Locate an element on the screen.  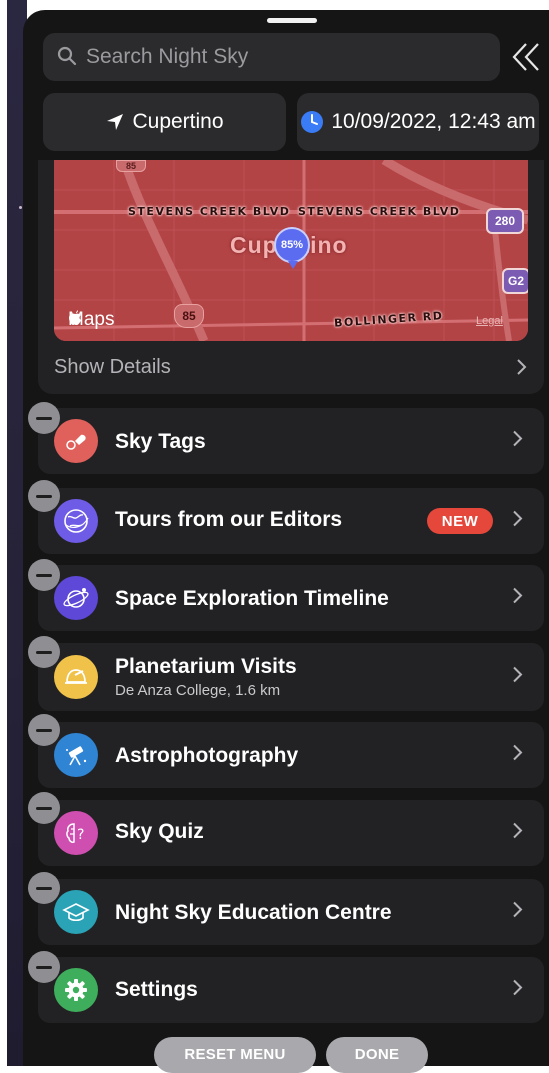
menu-item-space-exploration: Space Exploration Timeline is located at coordinates (291, 598).